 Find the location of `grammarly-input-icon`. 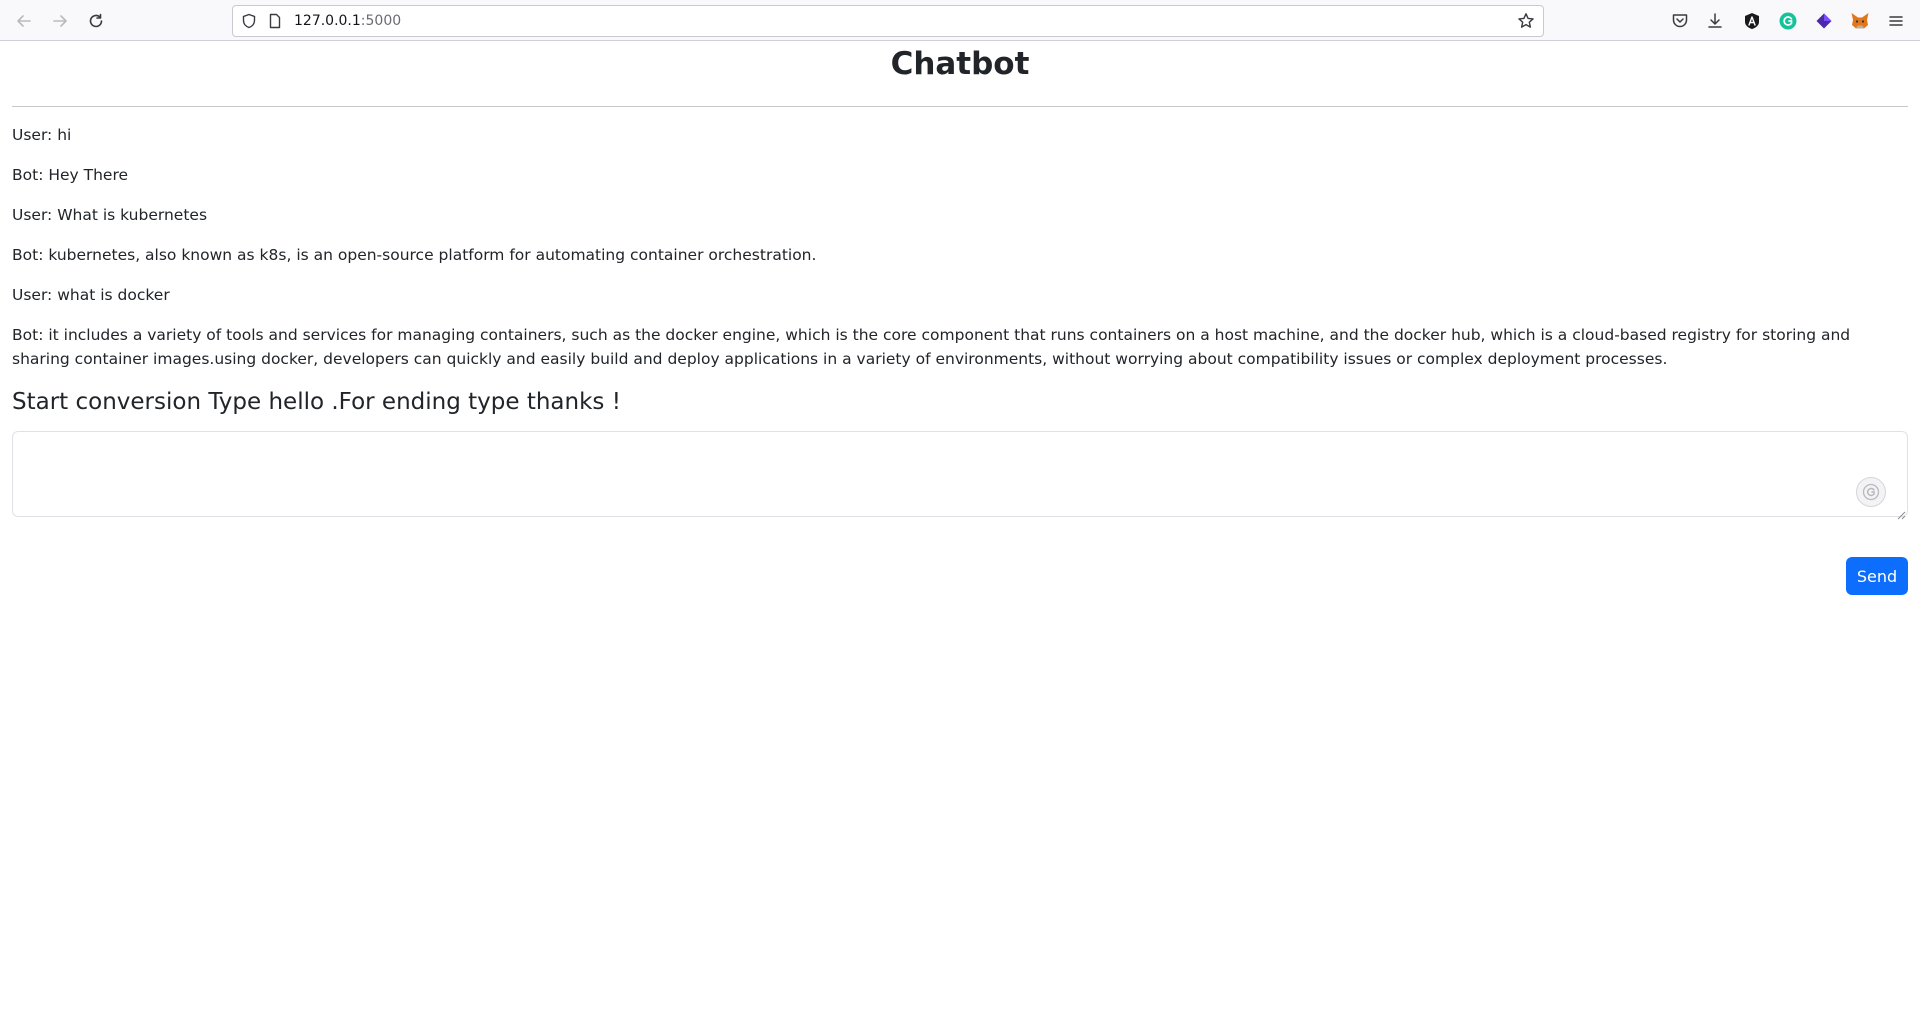

grammarly-input-icon is located at coordinates (1871, 492).